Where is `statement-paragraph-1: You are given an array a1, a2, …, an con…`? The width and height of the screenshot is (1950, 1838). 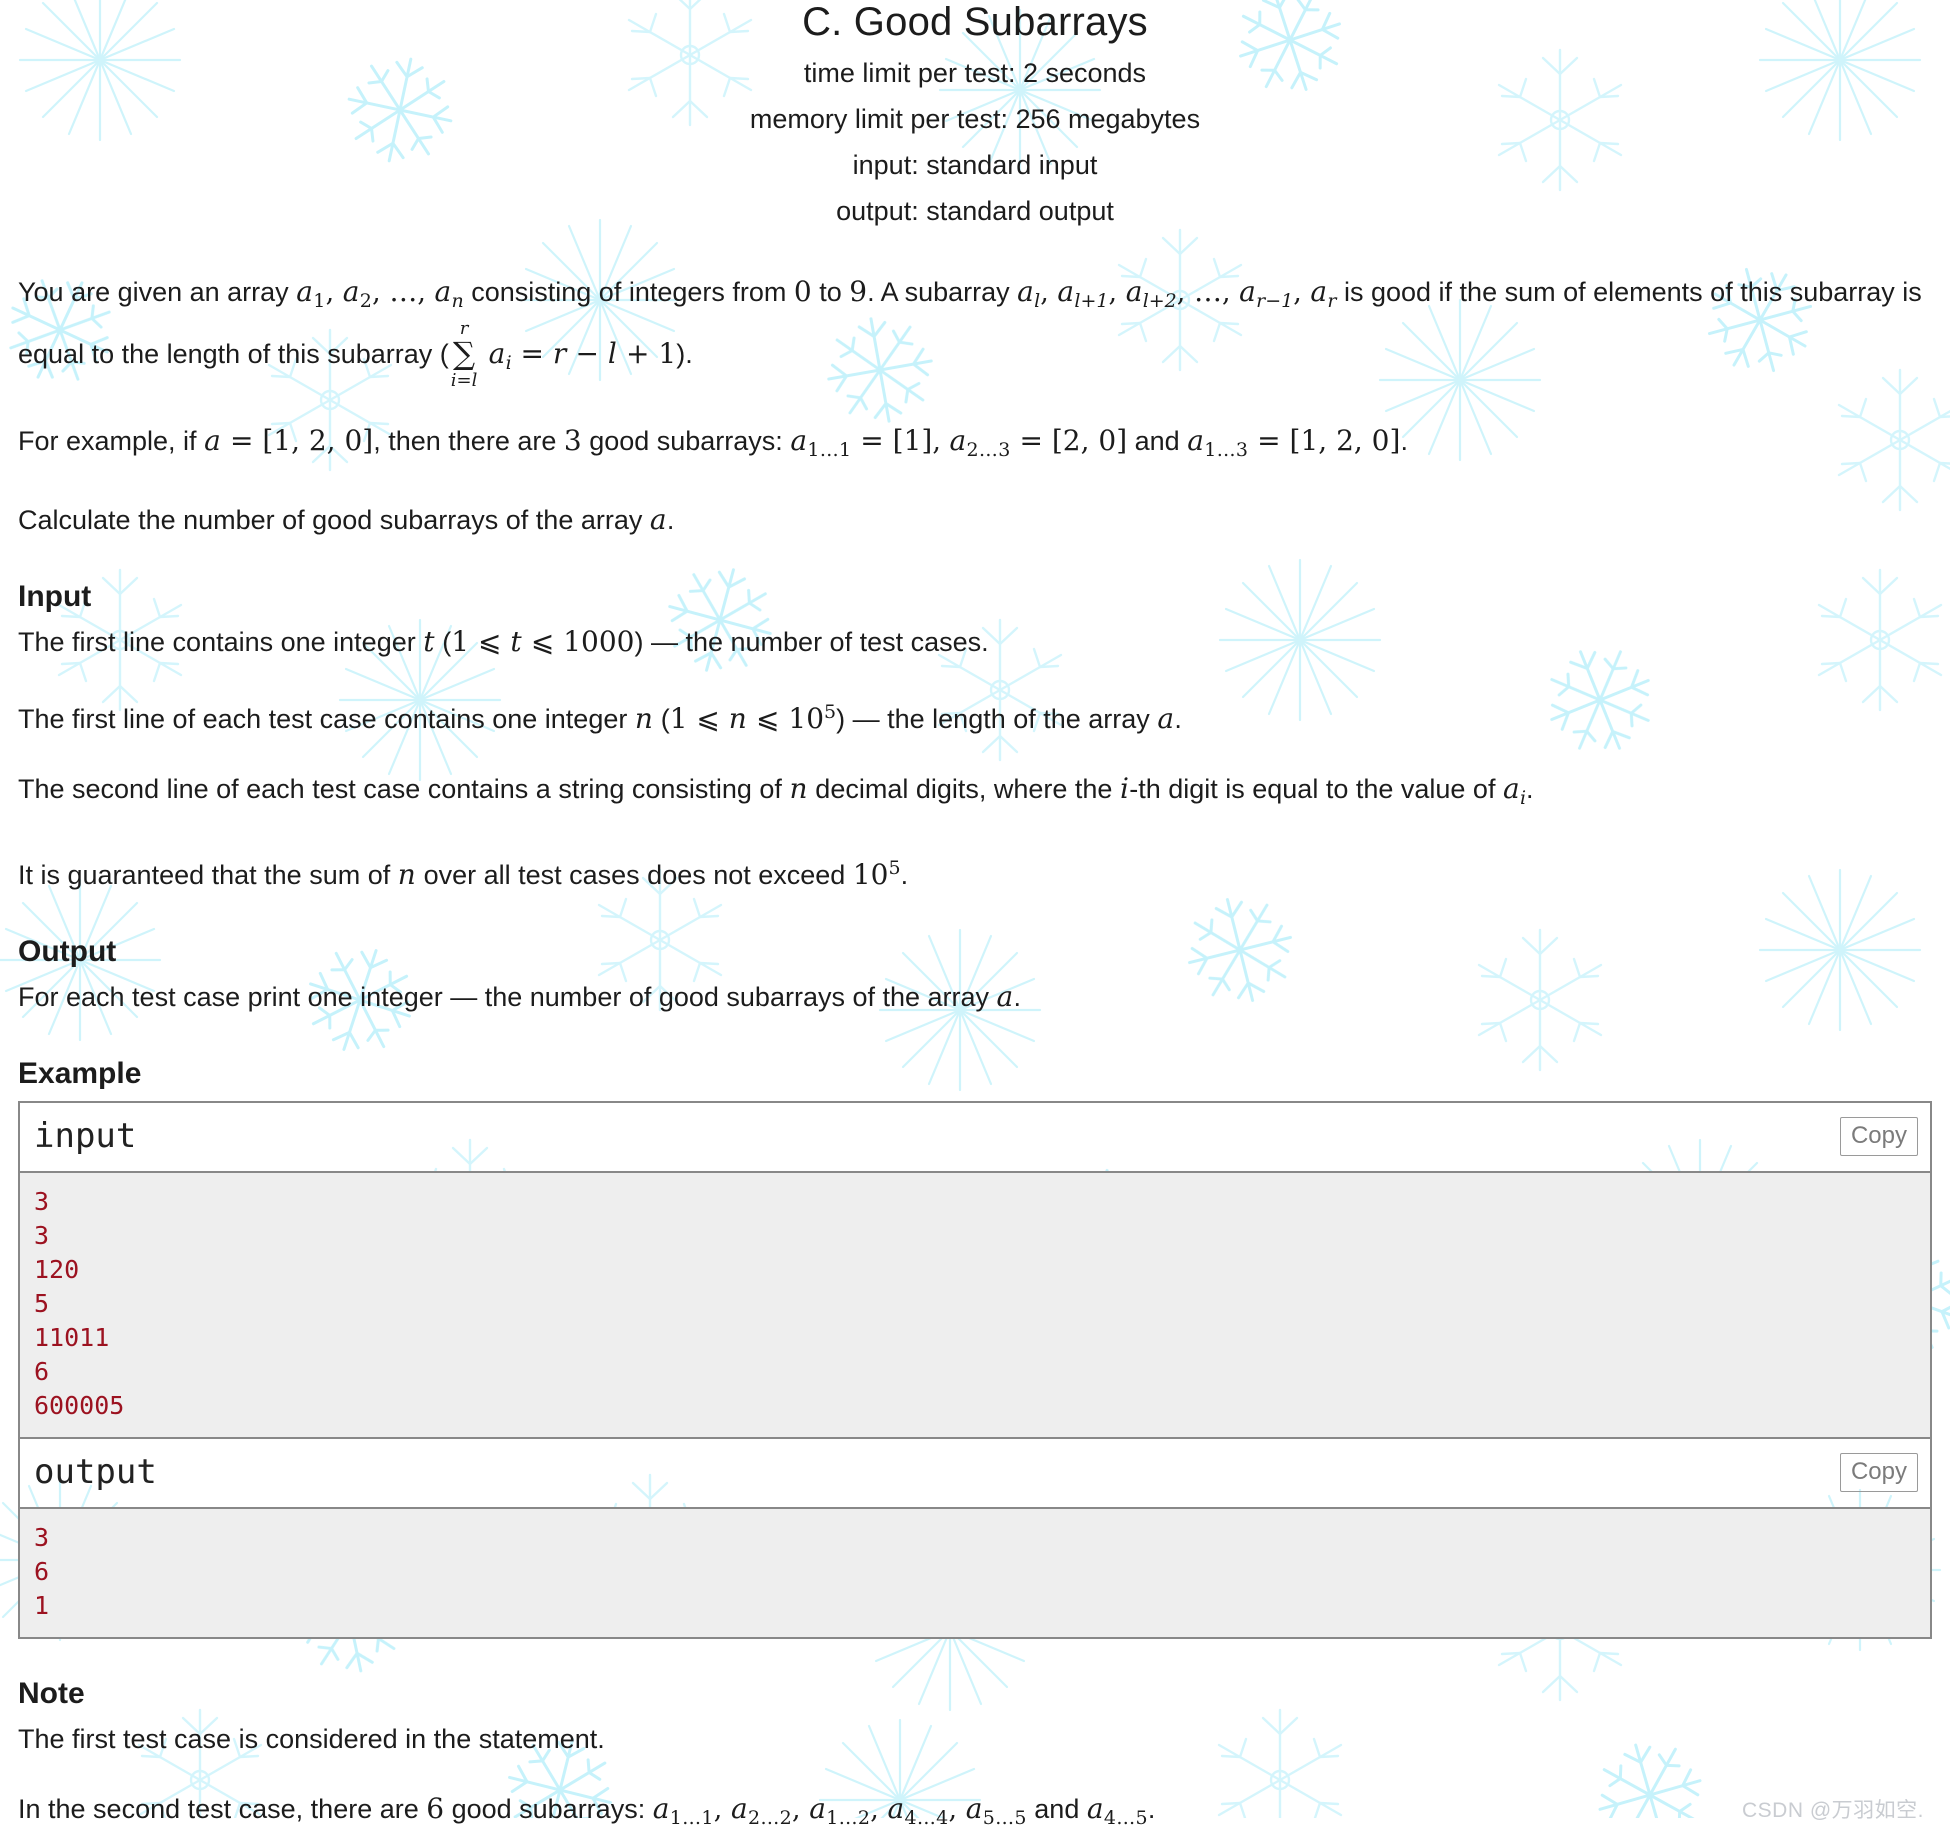
statement-paragraph-1: You are given an array a1, a2, …, an con… is located at coordinates (970, 333).